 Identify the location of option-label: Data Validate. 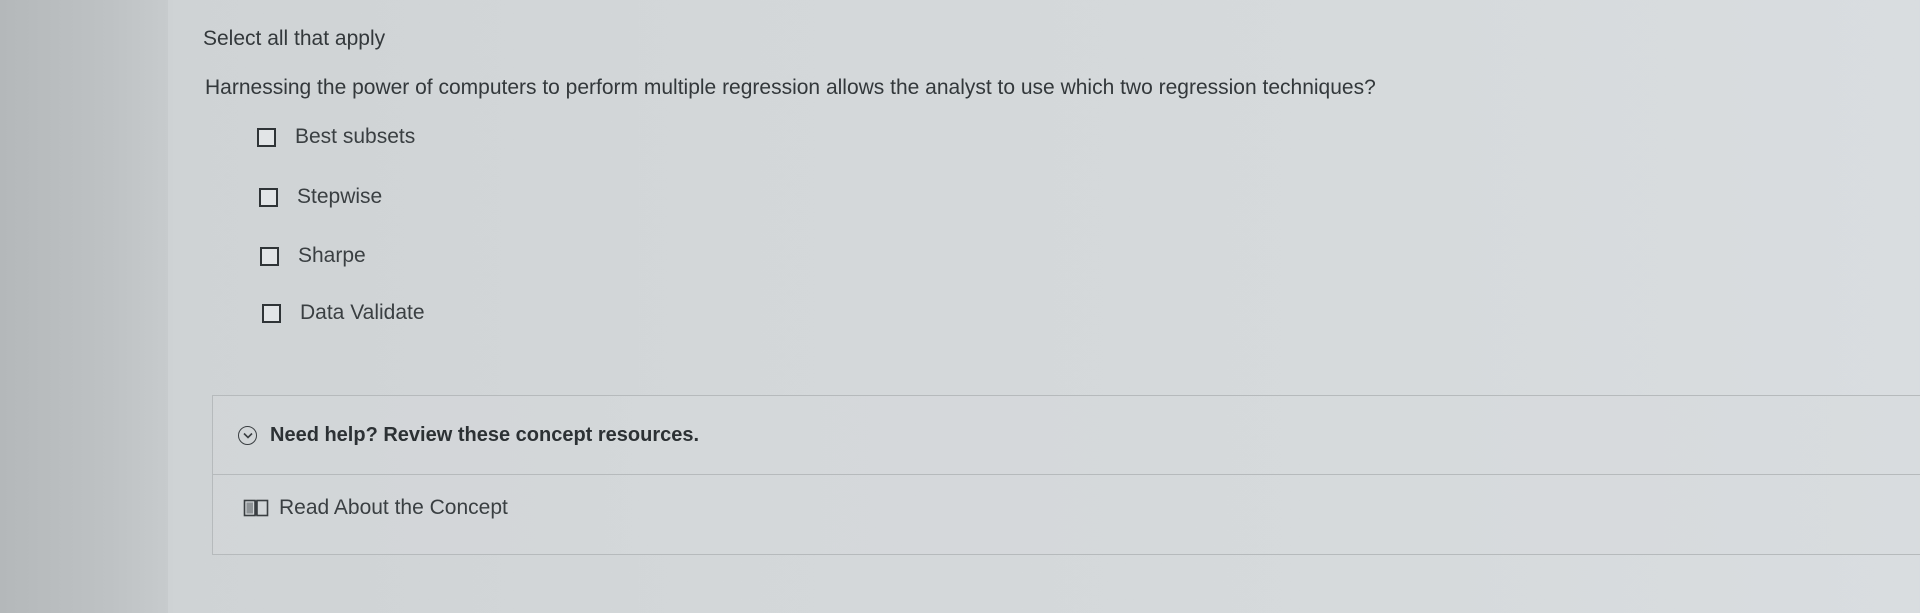
(362, 312).